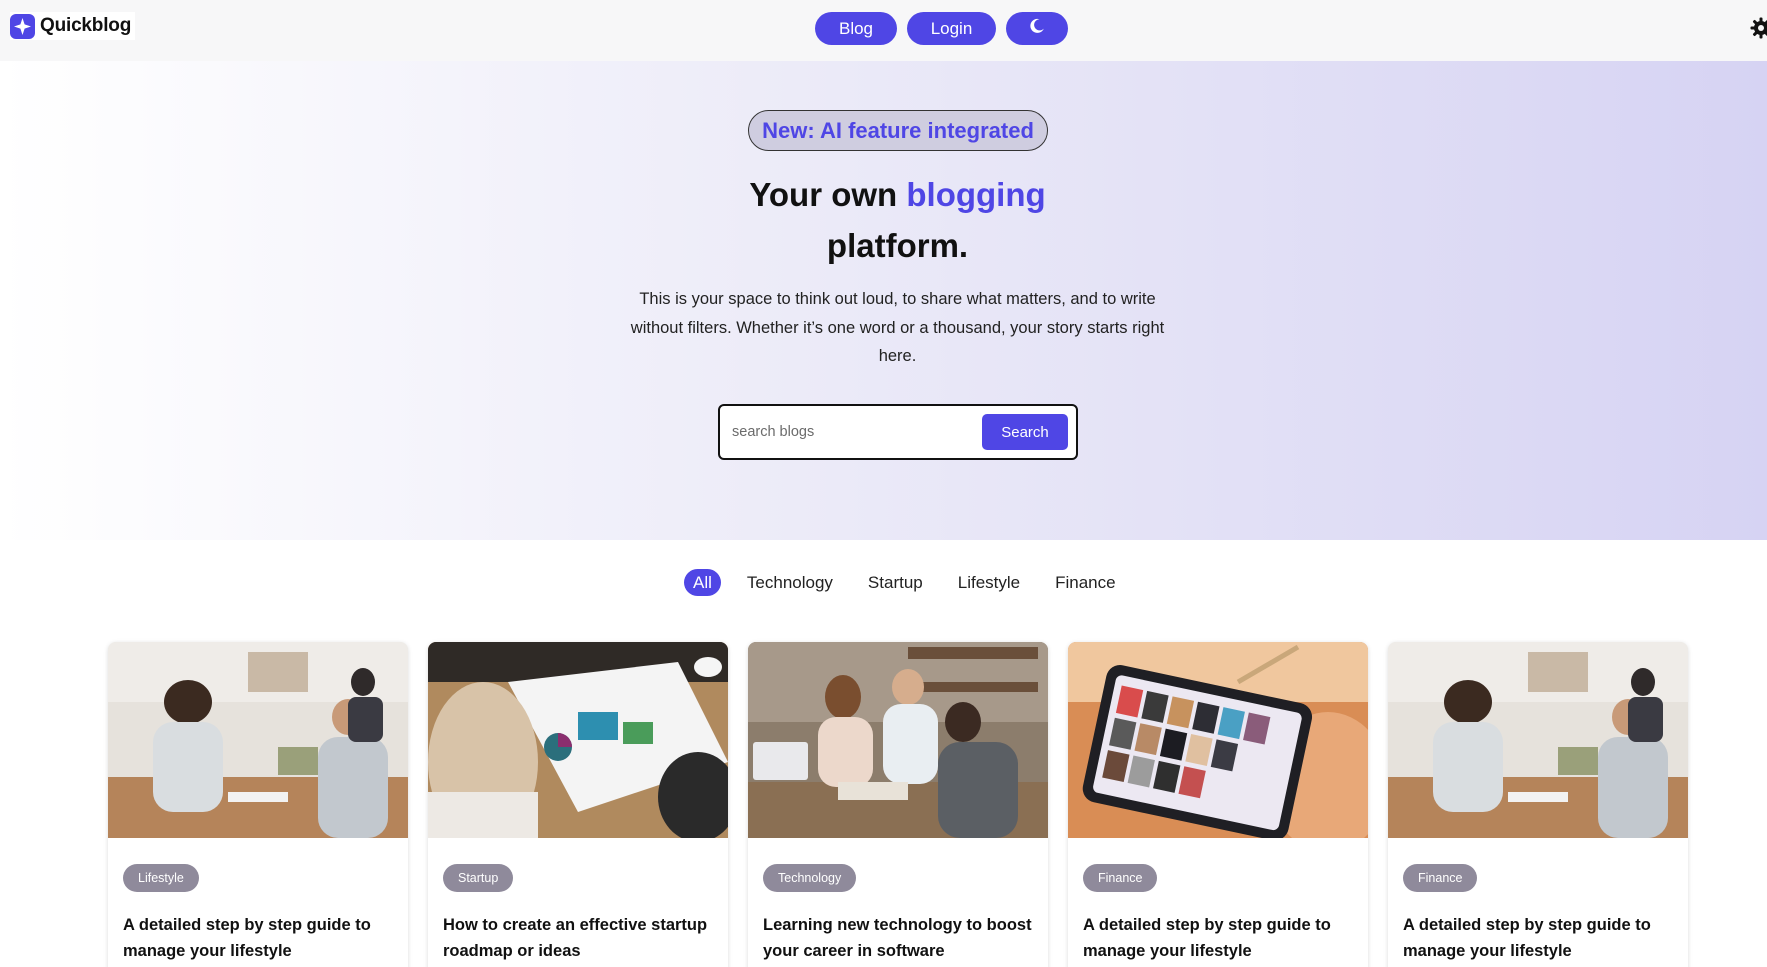 Image resolution: width=1767 pixels, height=967 pixels. I want to click on filter-technology: Technology, so click(790, 582).